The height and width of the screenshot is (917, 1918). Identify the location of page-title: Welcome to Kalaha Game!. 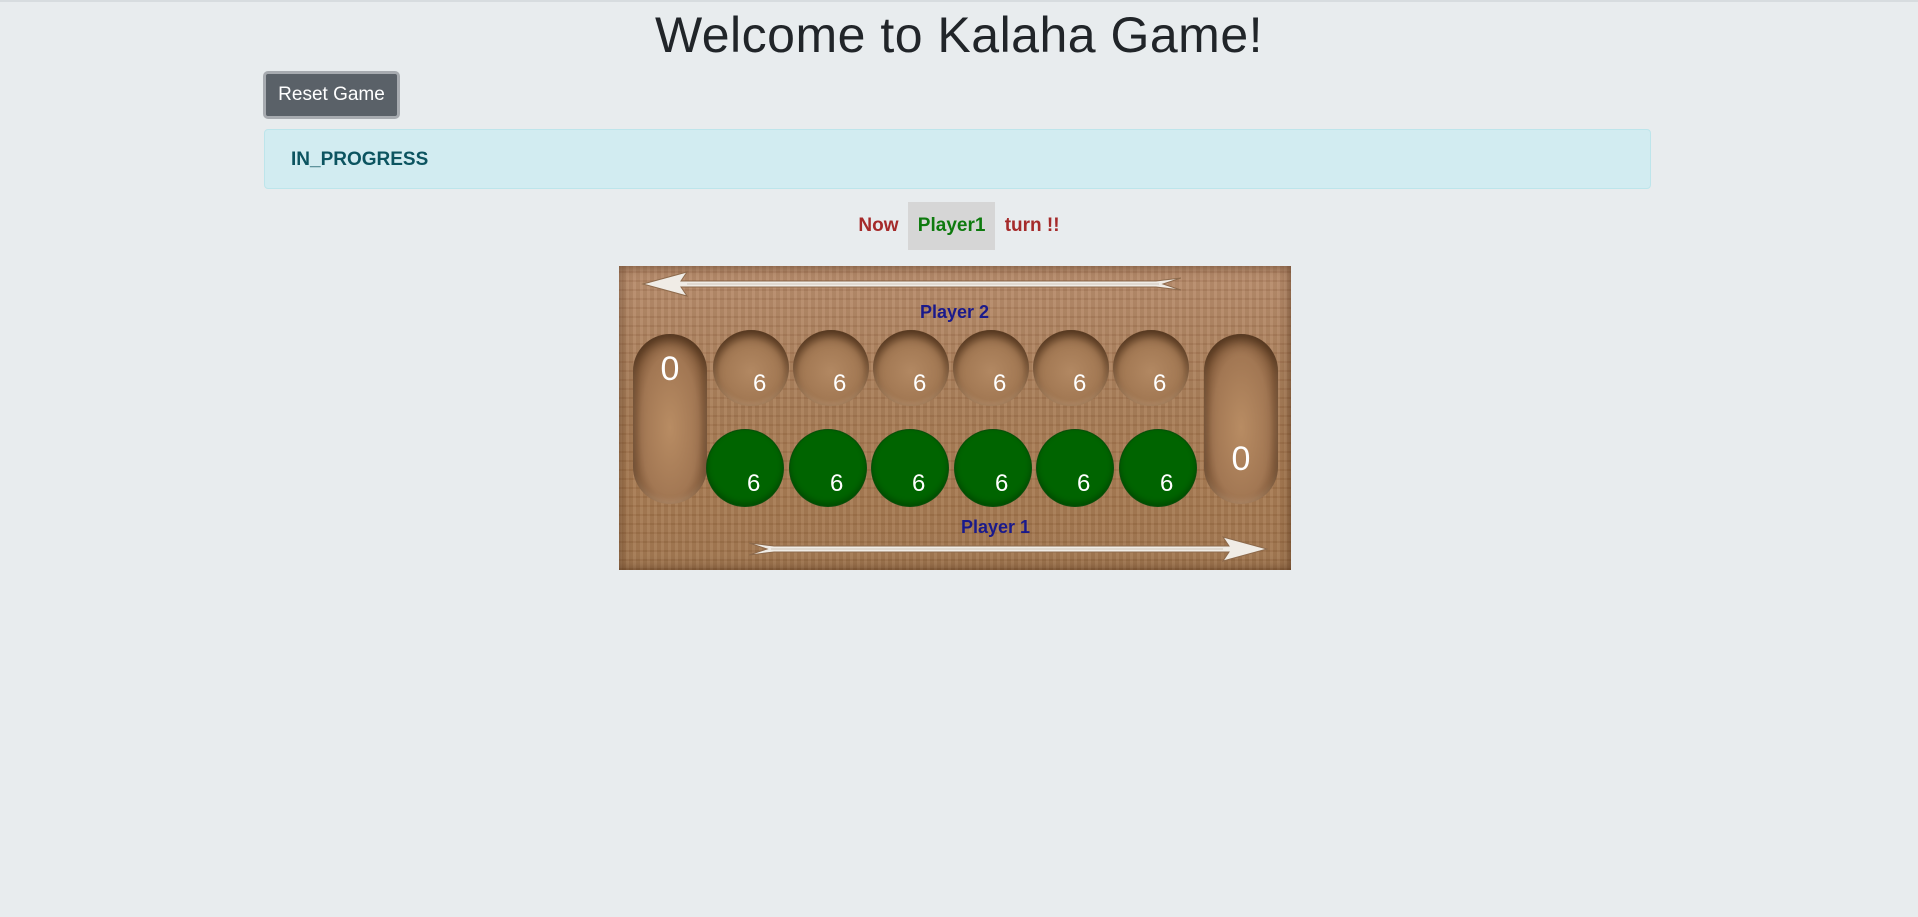
(959, 35).